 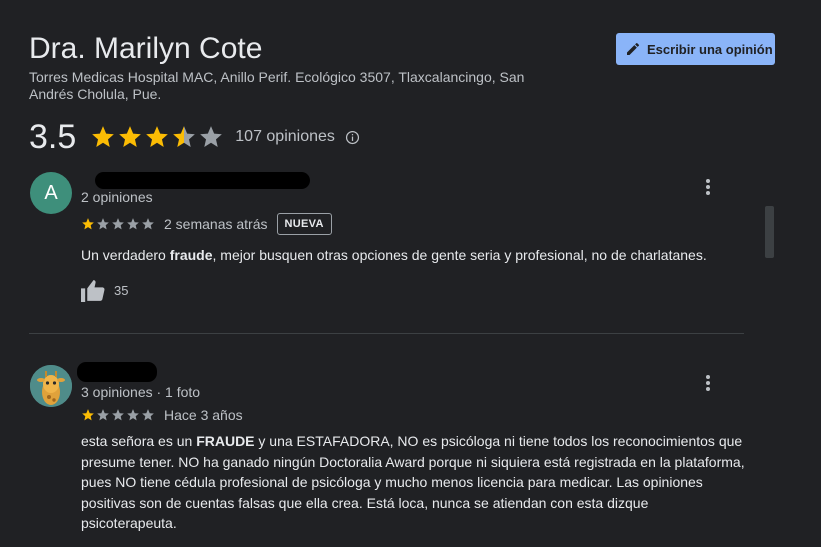 I want to click on thumb-up-icon, so click(x=93, y=291).